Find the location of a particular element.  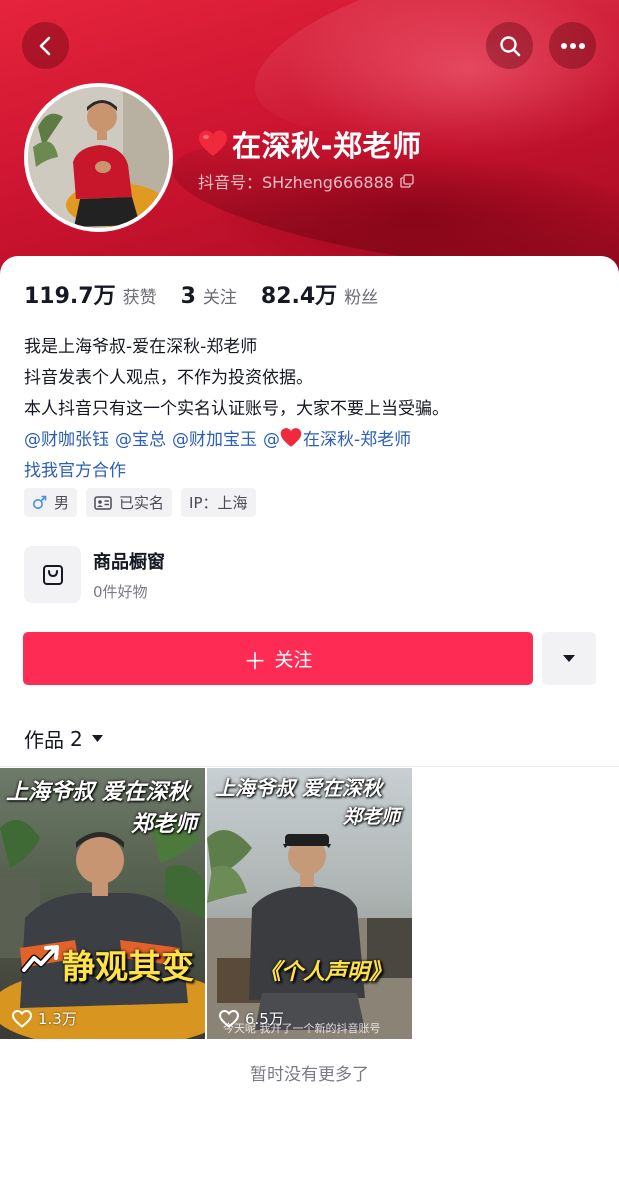

shopping-bag-icon is located at coordinates (52, 574).